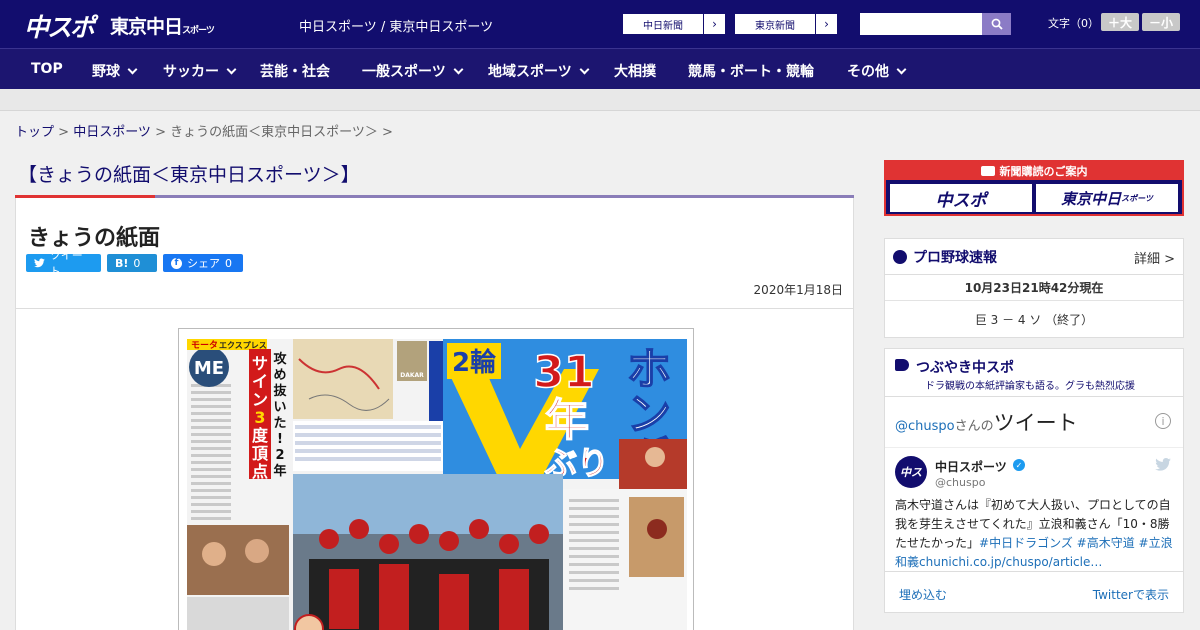 This screenshot has width=1200, height=630. I want to click on nav-label: その他, so click(868, 72).